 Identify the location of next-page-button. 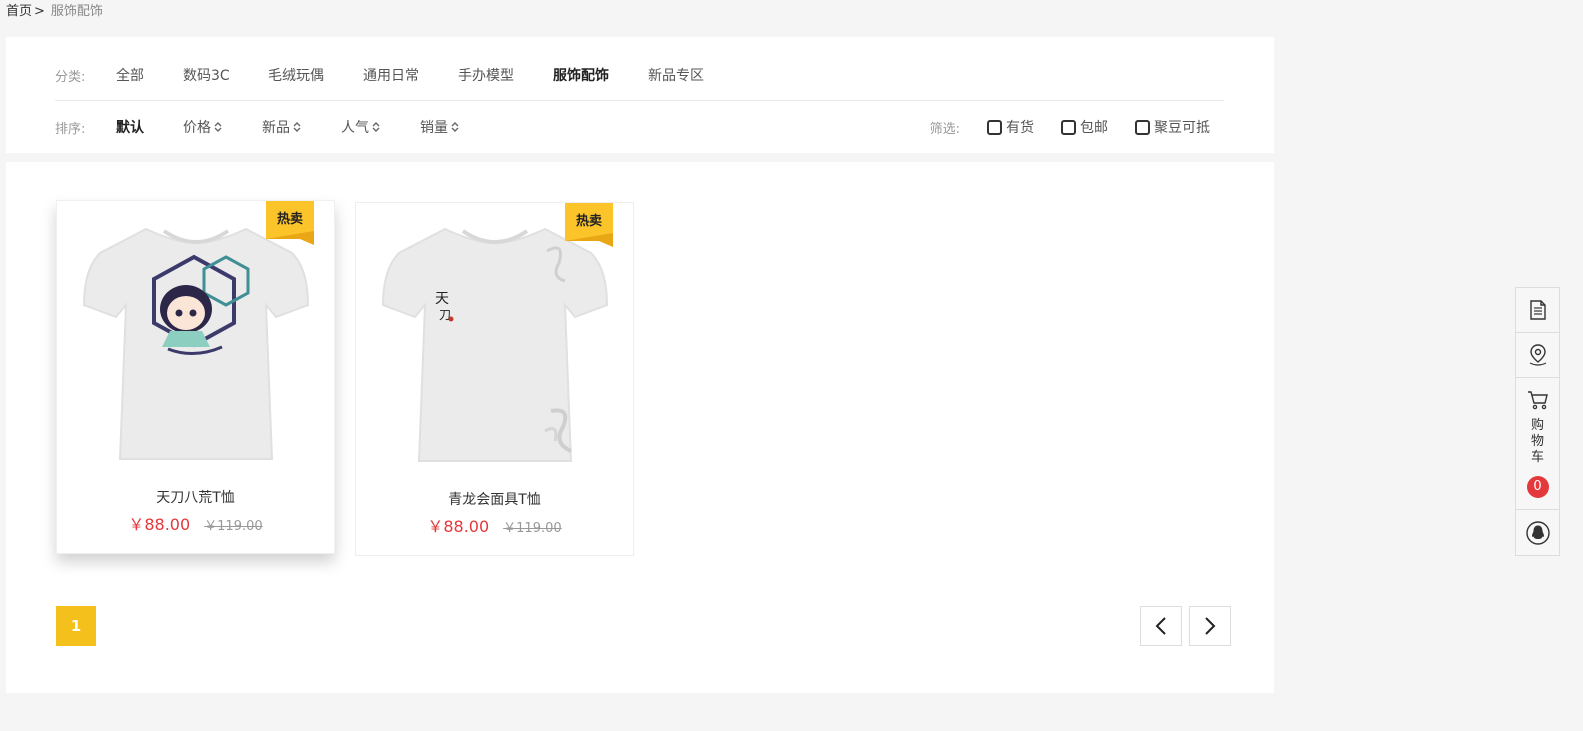
(1210, 626).